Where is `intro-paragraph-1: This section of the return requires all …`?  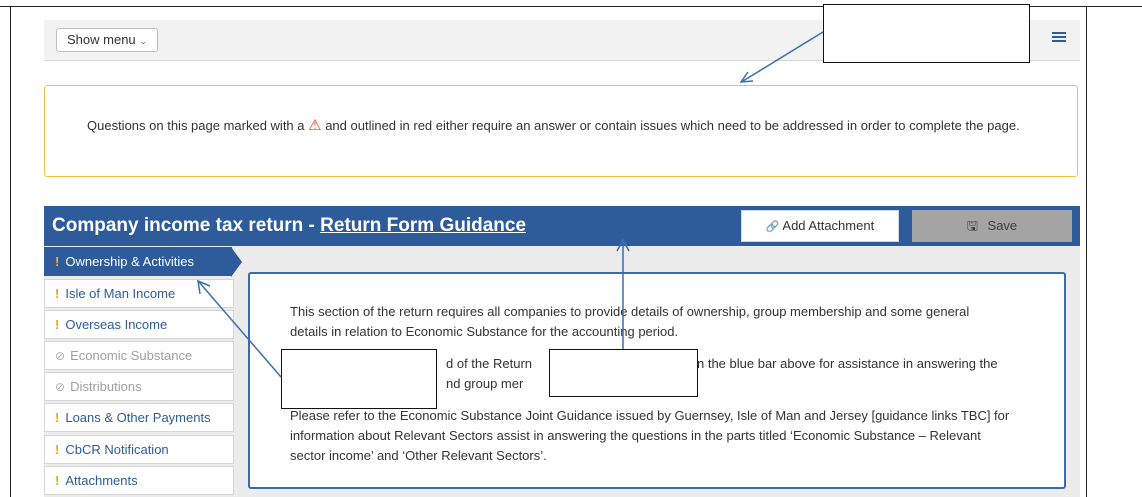 intro-paragraph-1: This section of the return requires all … is located at coordinates (630, 321).